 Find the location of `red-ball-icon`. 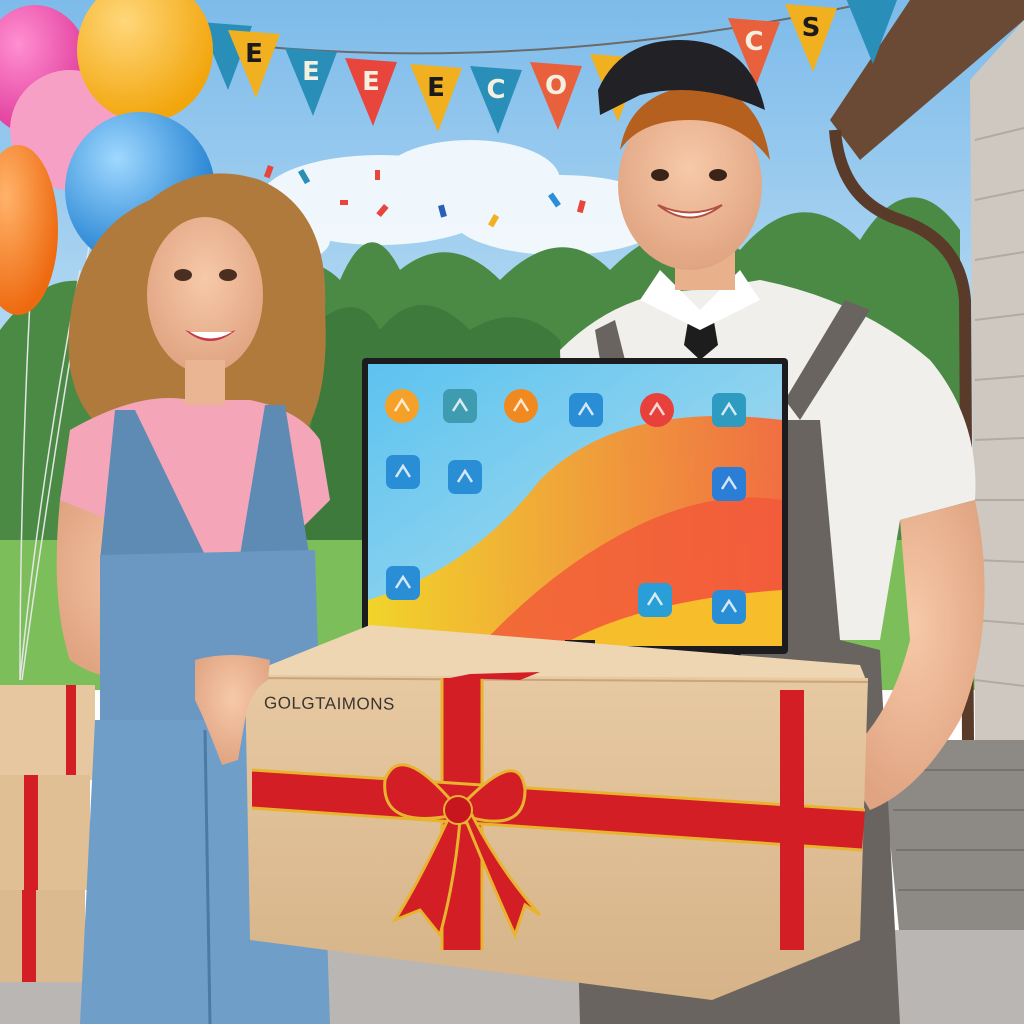

red-ball-icon is located at coordinates (657, 410).